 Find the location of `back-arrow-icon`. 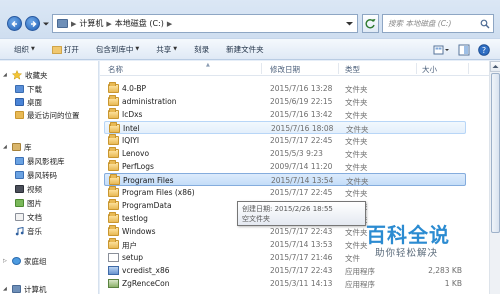

back-arrow-icon is located at coordinates (14, 24).